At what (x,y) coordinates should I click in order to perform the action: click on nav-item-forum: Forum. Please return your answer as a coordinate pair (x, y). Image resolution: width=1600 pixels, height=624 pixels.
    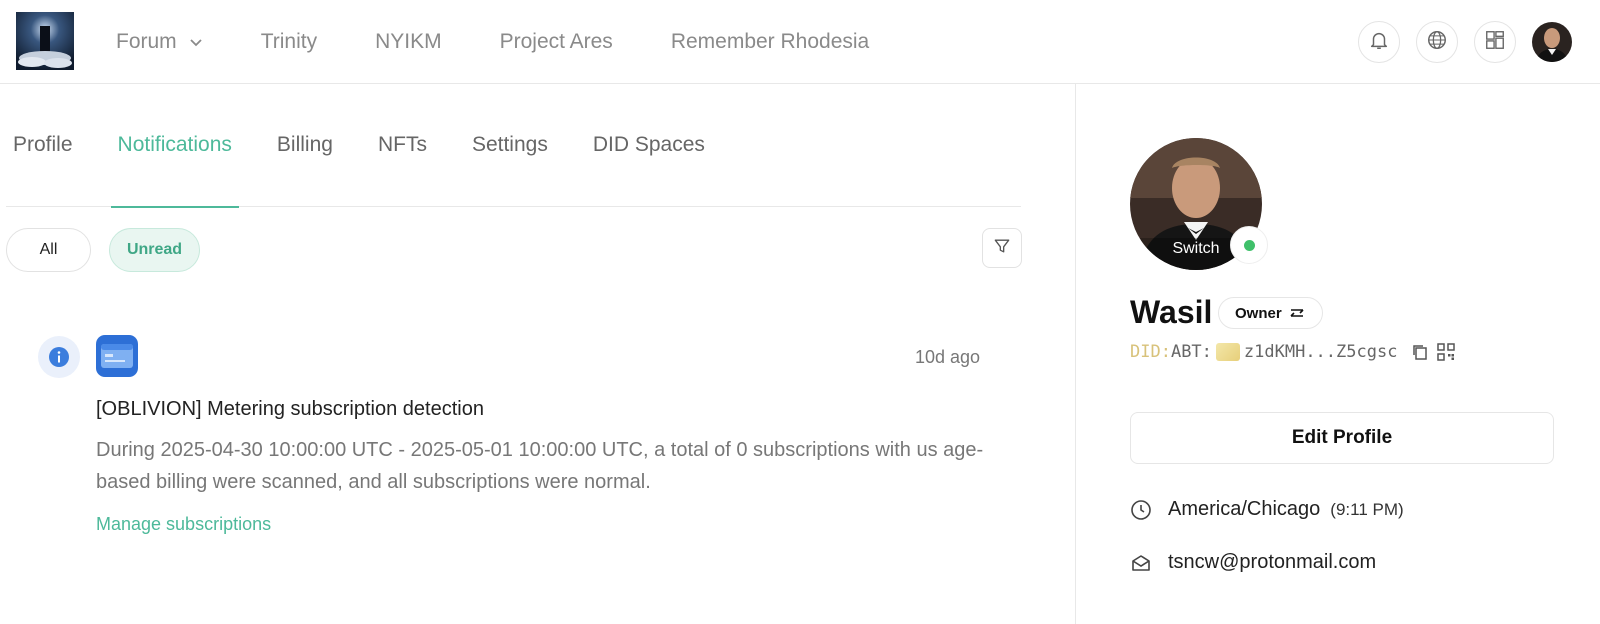
    Looking at the image, I should click on (159, 42).